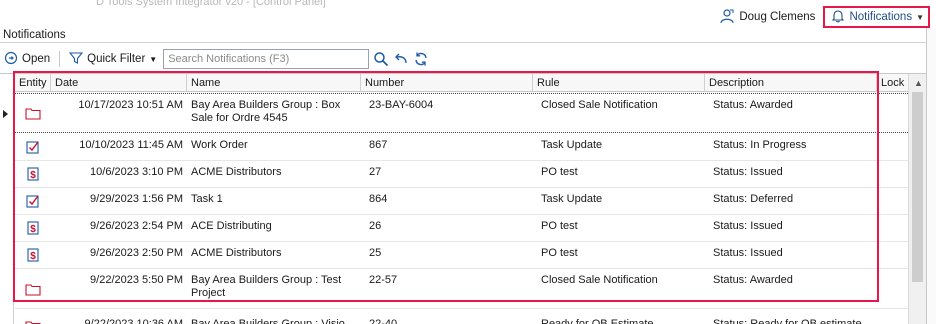 Image resolution: width=936 pixels, height=324 pixels. What do you see at coordinates (401, 59) in the screenshot?
I see `undo-icon` at bounding box center [401, 59].